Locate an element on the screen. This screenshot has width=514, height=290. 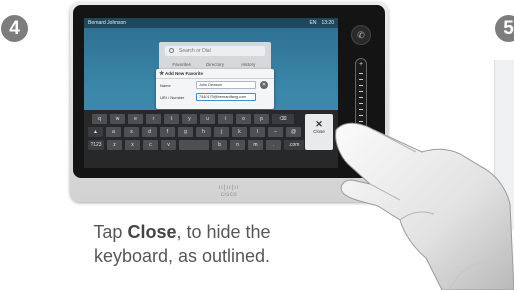
keyboard-key: c is located at coordinates (150, 145).